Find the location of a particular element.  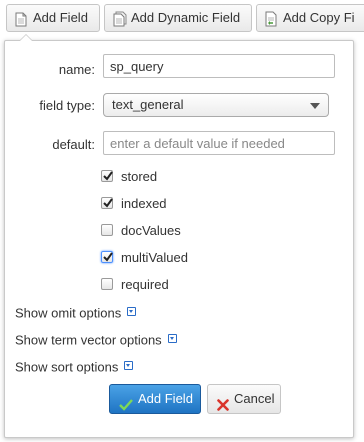

indexed-label: indexed is located at coordinates (144, 203).